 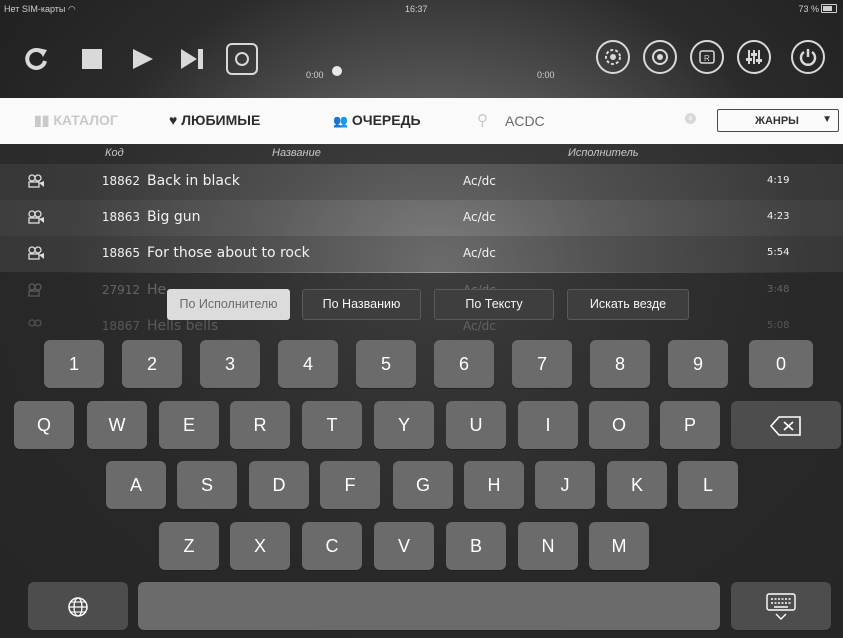 What do you see at coordinates (429, 606) in the screenshot?
I see `space-key` at bounding box center [429, 606].